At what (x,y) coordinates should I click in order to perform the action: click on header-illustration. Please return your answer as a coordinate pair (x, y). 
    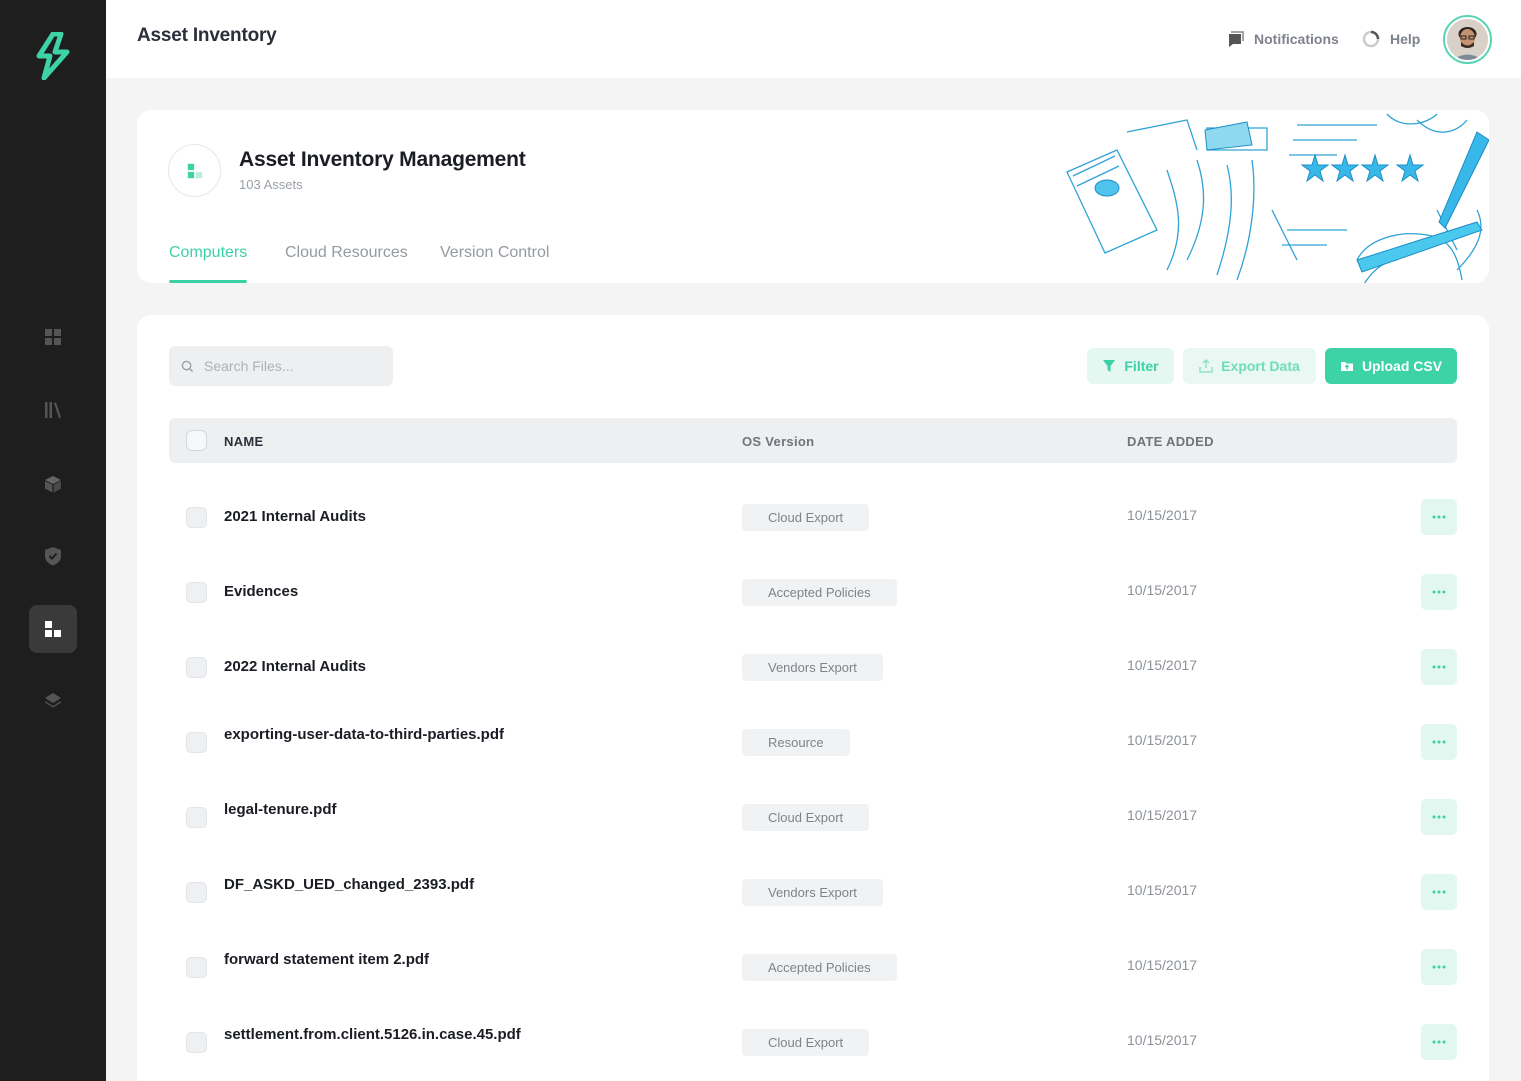
    Looking at the image, I should click on (1277, 198).